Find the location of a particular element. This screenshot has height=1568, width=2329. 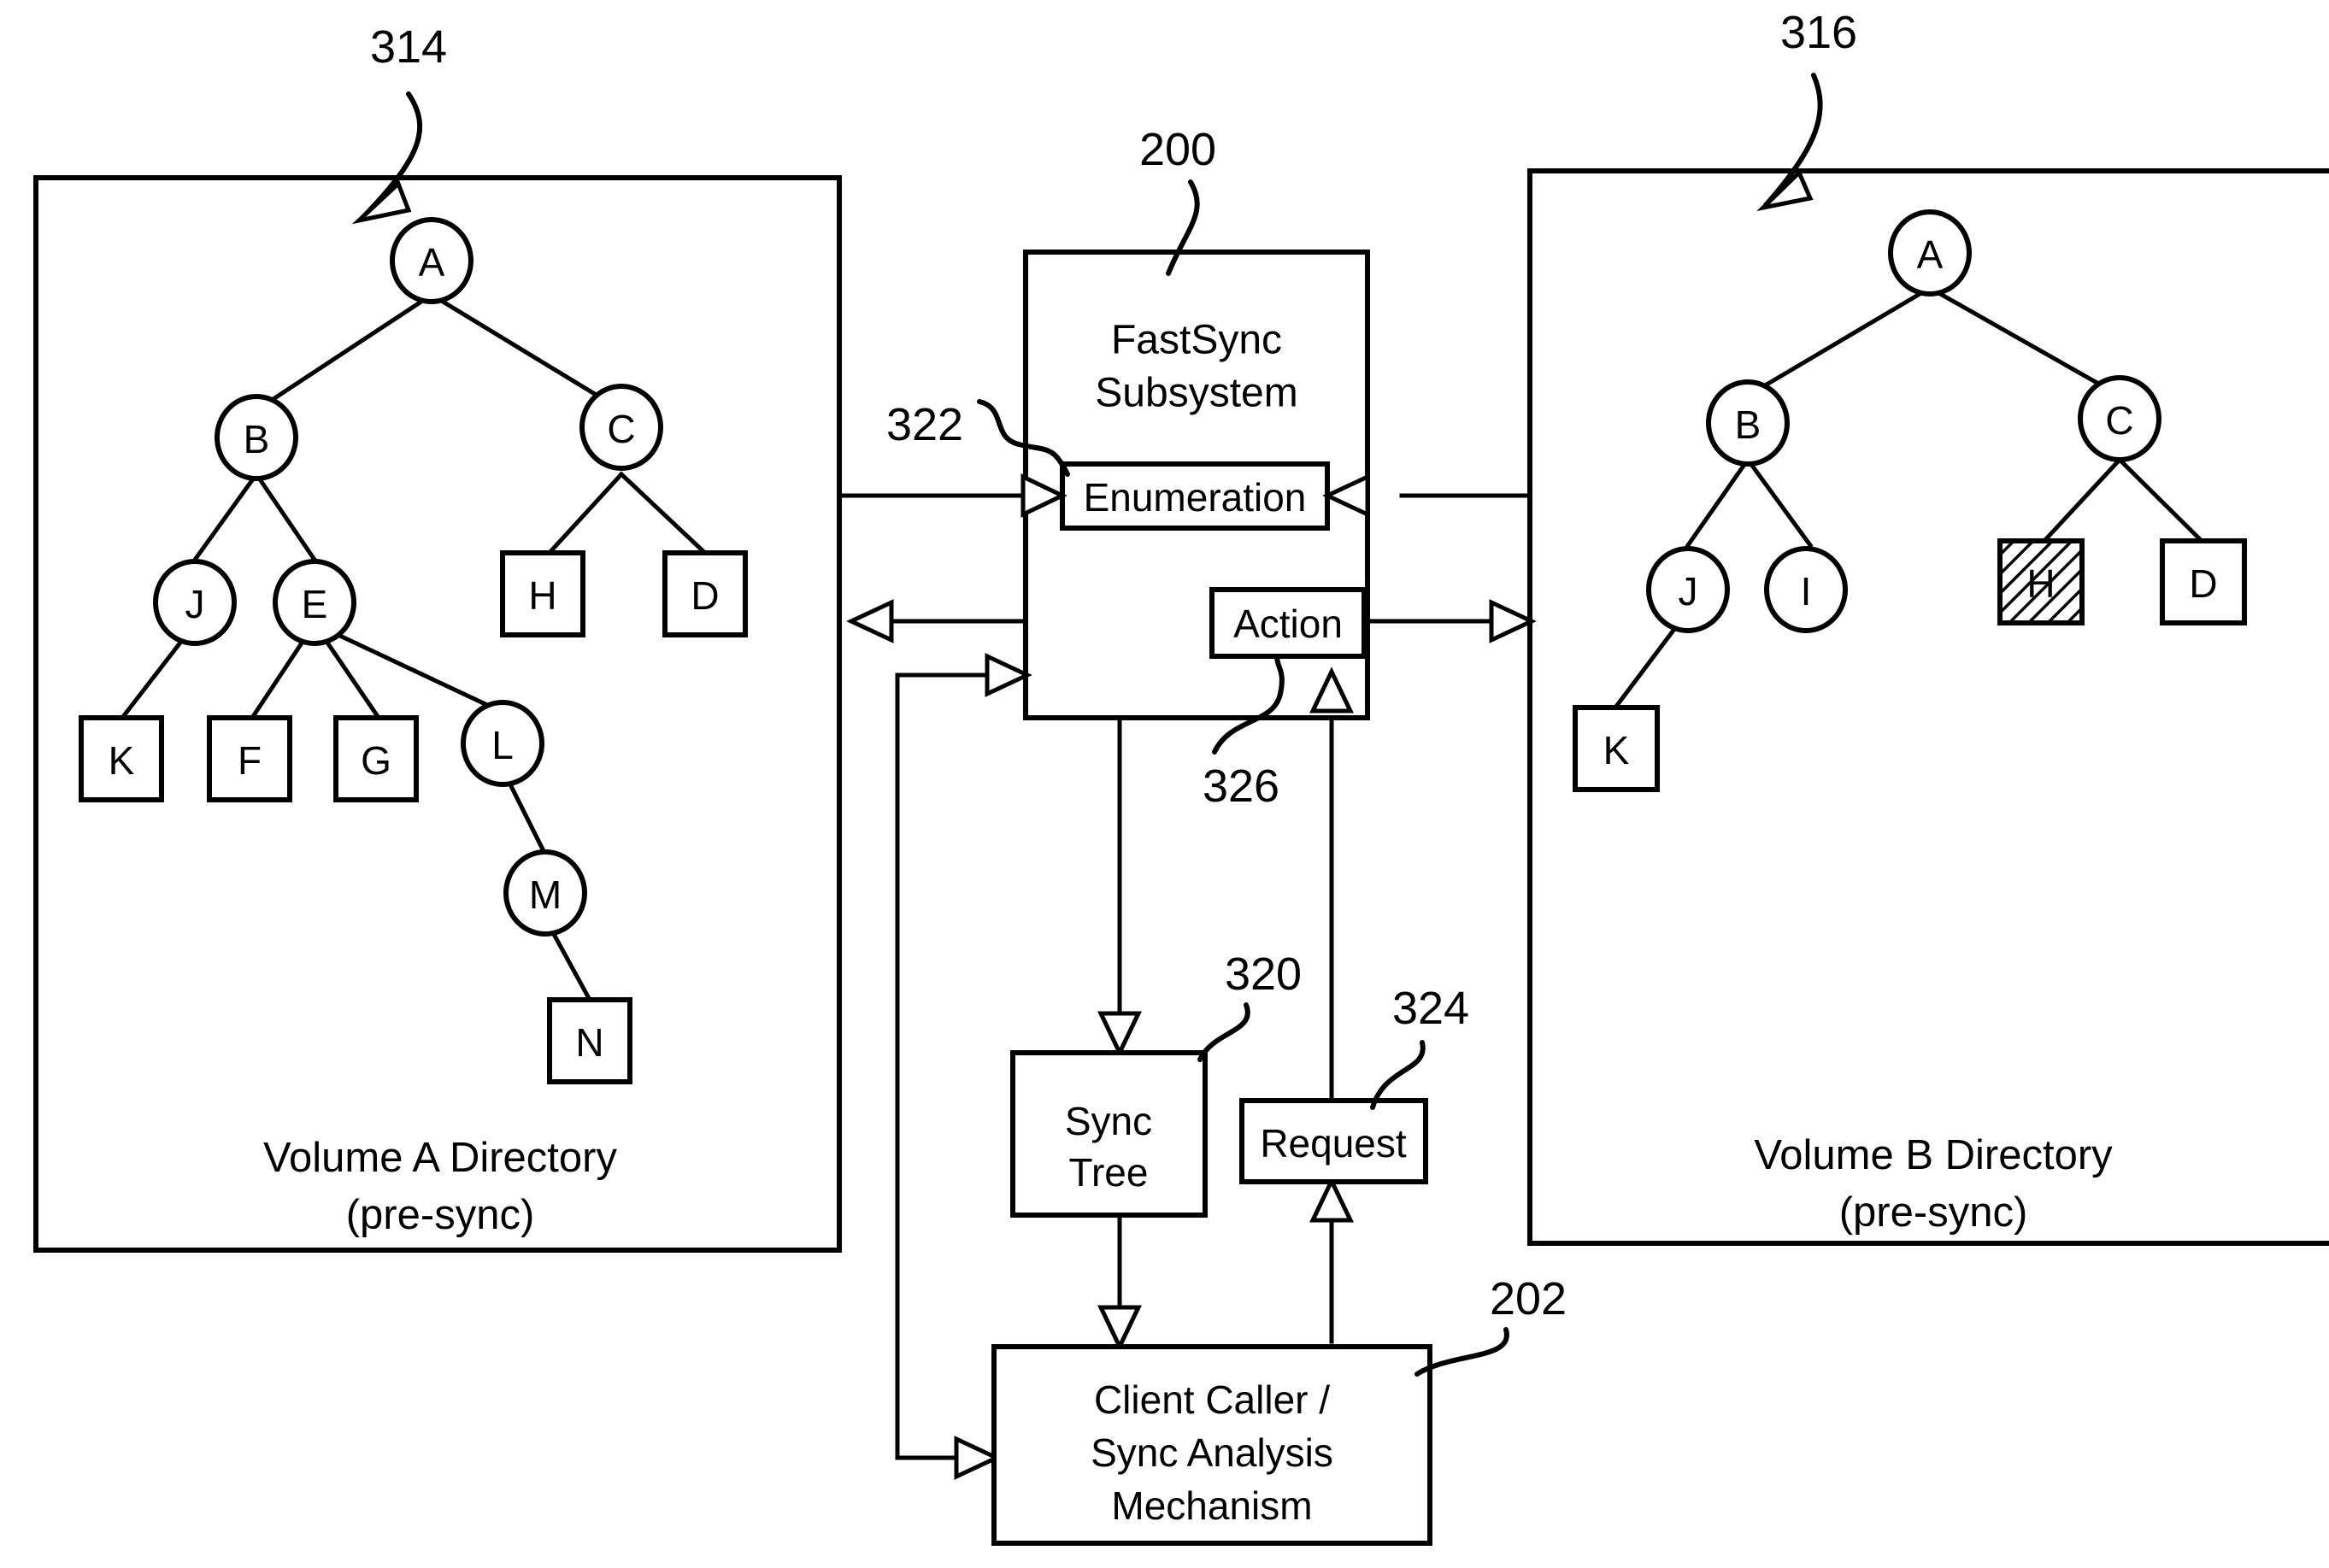

node-b-label: B is located at coordinates (257, 439).